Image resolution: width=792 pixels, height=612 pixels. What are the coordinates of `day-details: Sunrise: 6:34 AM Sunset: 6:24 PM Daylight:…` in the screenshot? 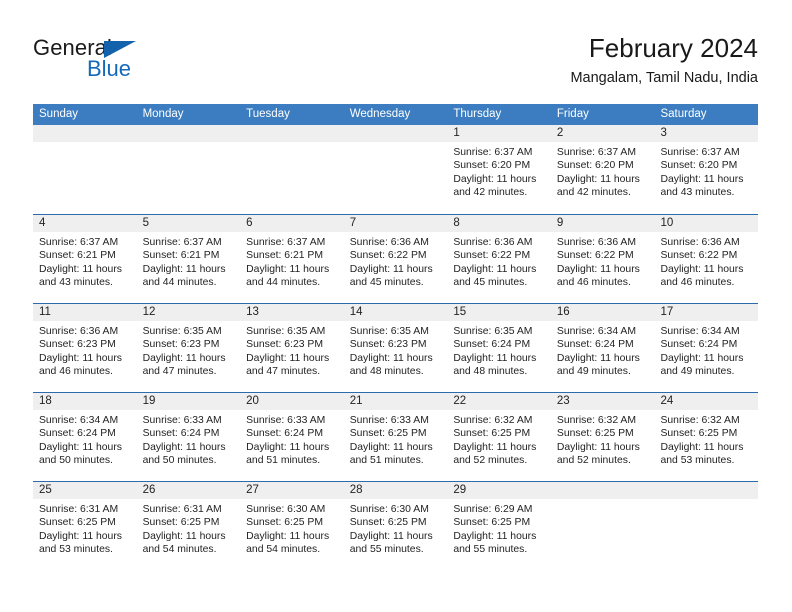 It's located at (85, 439).